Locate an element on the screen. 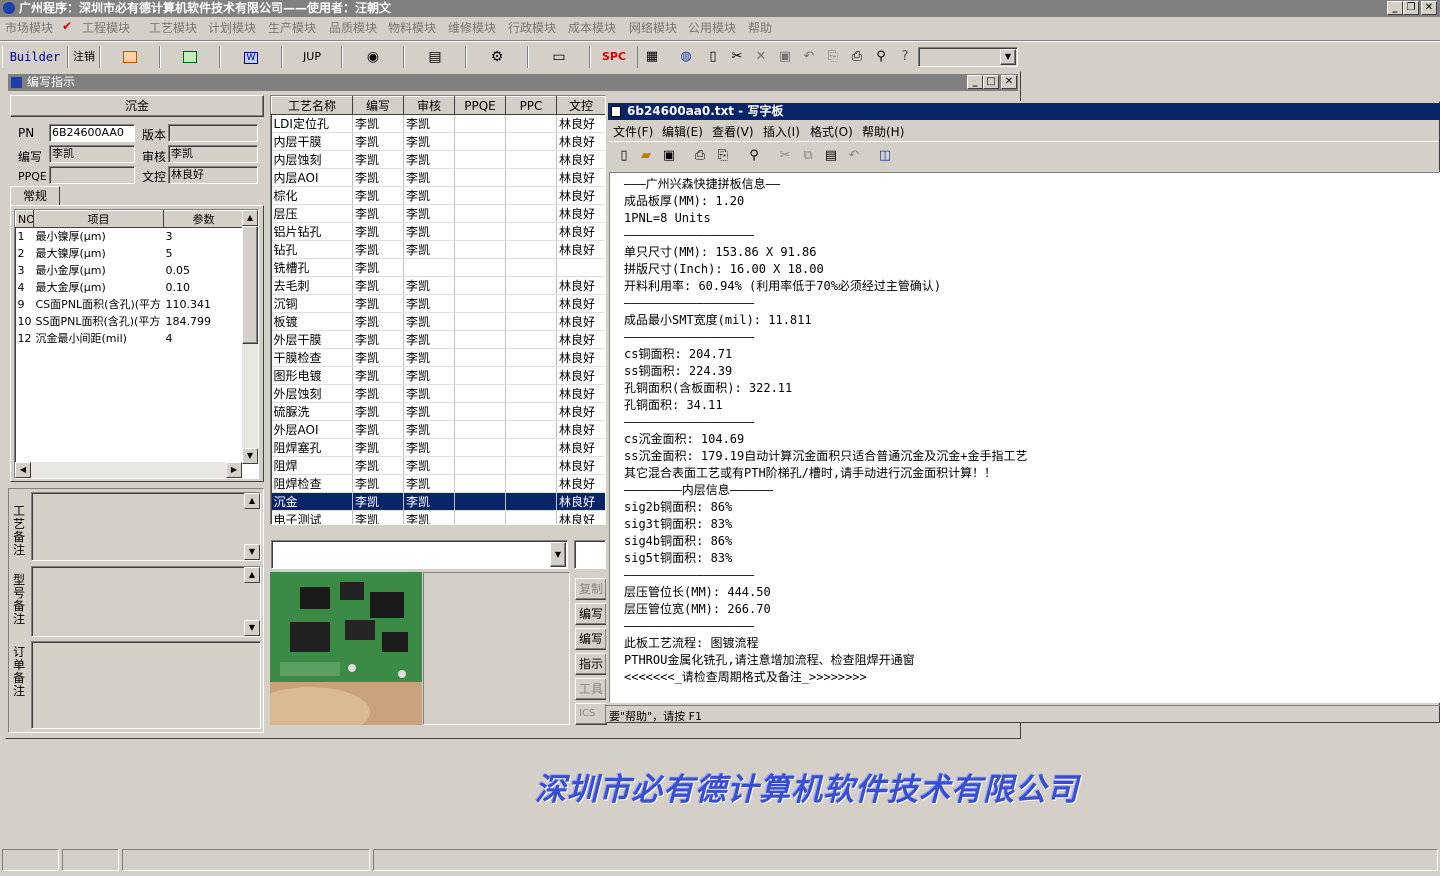 The width and height of the screenshot is (1440, 876). process-remark-field: ▲ ▼ is located at coordinates (146, 526).